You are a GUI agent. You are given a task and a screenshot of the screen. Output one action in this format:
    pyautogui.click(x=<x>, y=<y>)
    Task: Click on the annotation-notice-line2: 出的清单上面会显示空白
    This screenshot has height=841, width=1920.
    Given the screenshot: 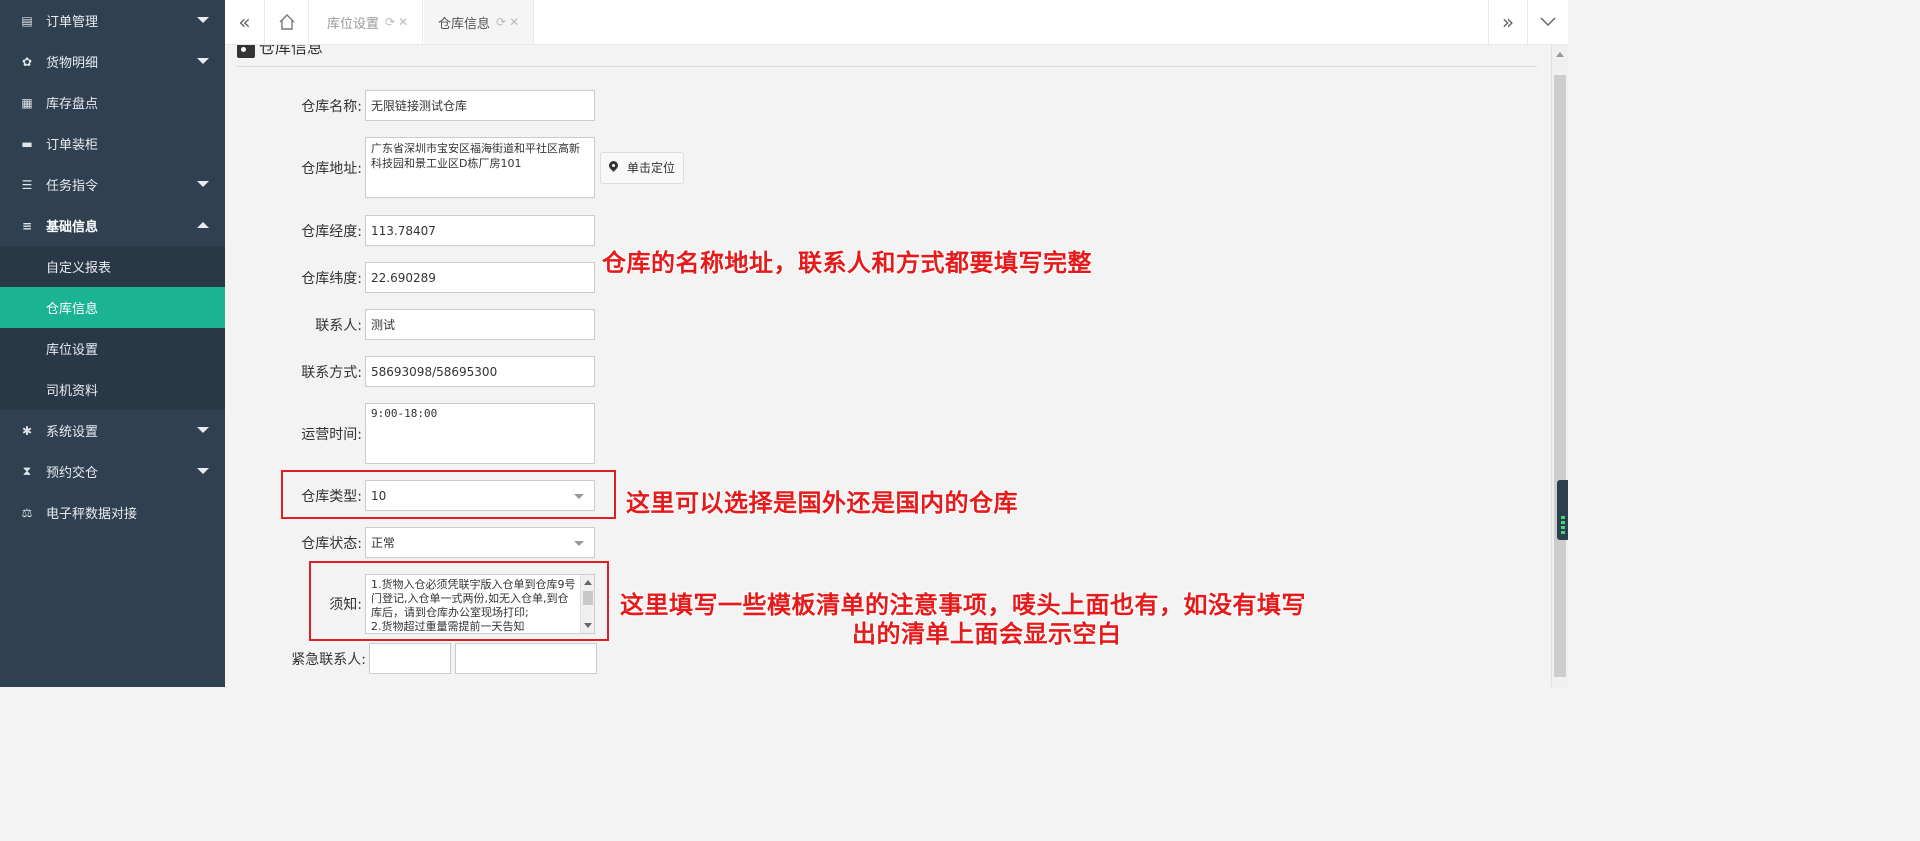 What is the action you would take?
    pyautogui.click(x=987, y=634)
    